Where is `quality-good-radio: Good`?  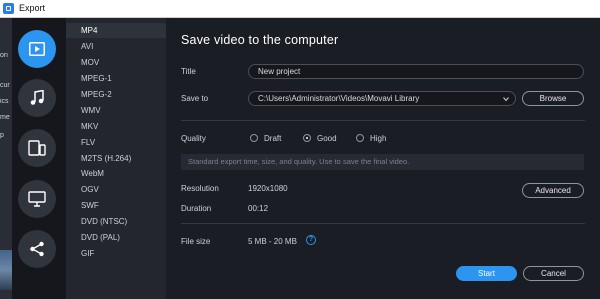
quality-good-radio: Good is located at coordinates (320, 138).